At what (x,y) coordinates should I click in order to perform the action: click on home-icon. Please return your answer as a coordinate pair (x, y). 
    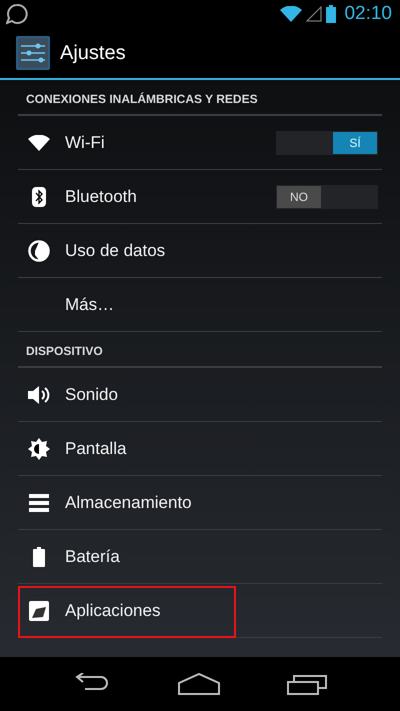
    Looking at the image, I should click on (199, 684).